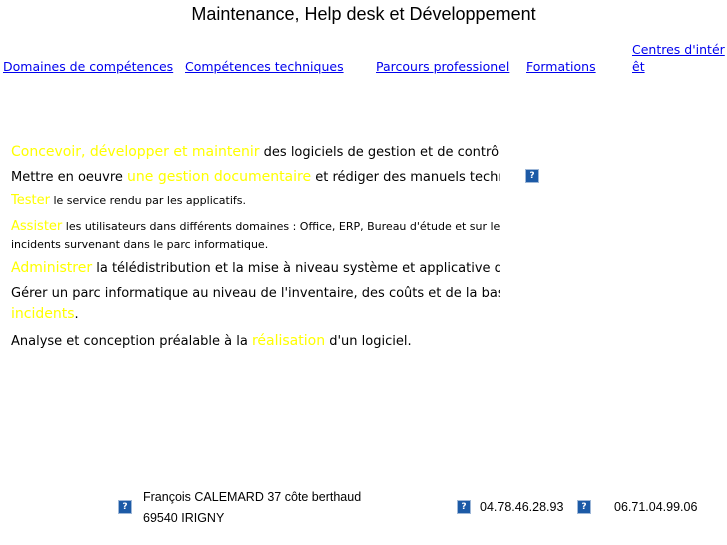 This screenshot has width=727, height=545. I want to click on nav-link-formations: Formations, so click(561, 66).